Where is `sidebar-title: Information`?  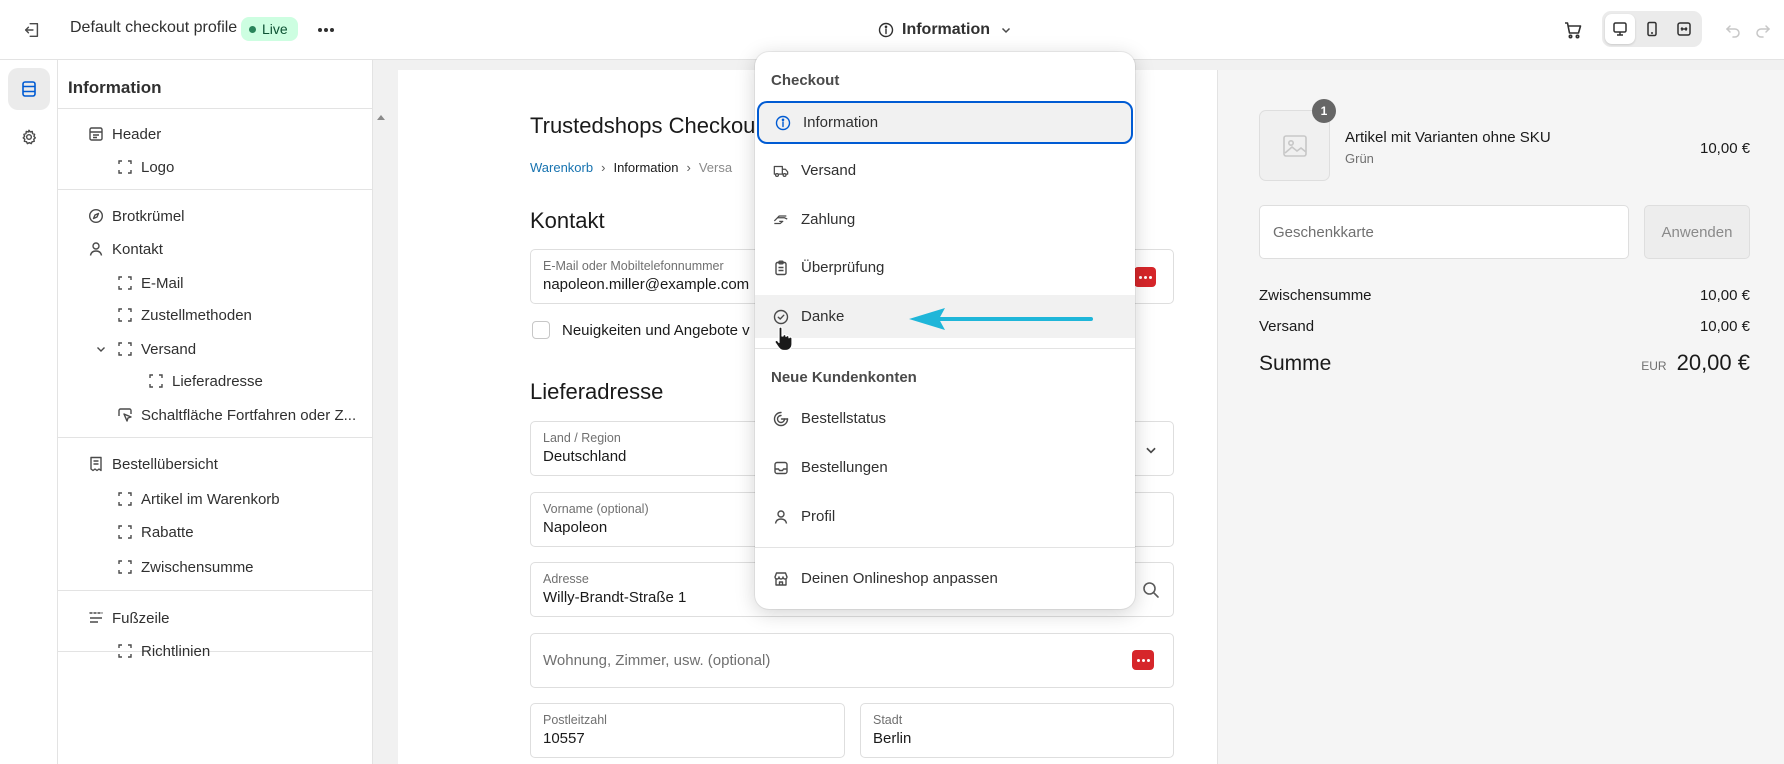 sidebar-title: Information is located at coordinates (115, 87).